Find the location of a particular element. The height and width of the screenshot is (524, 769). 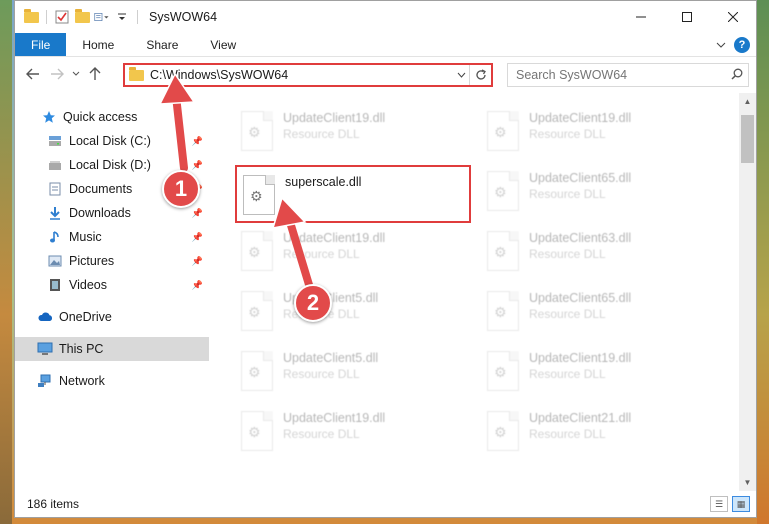

search-input is located at coordinates (621, 75).